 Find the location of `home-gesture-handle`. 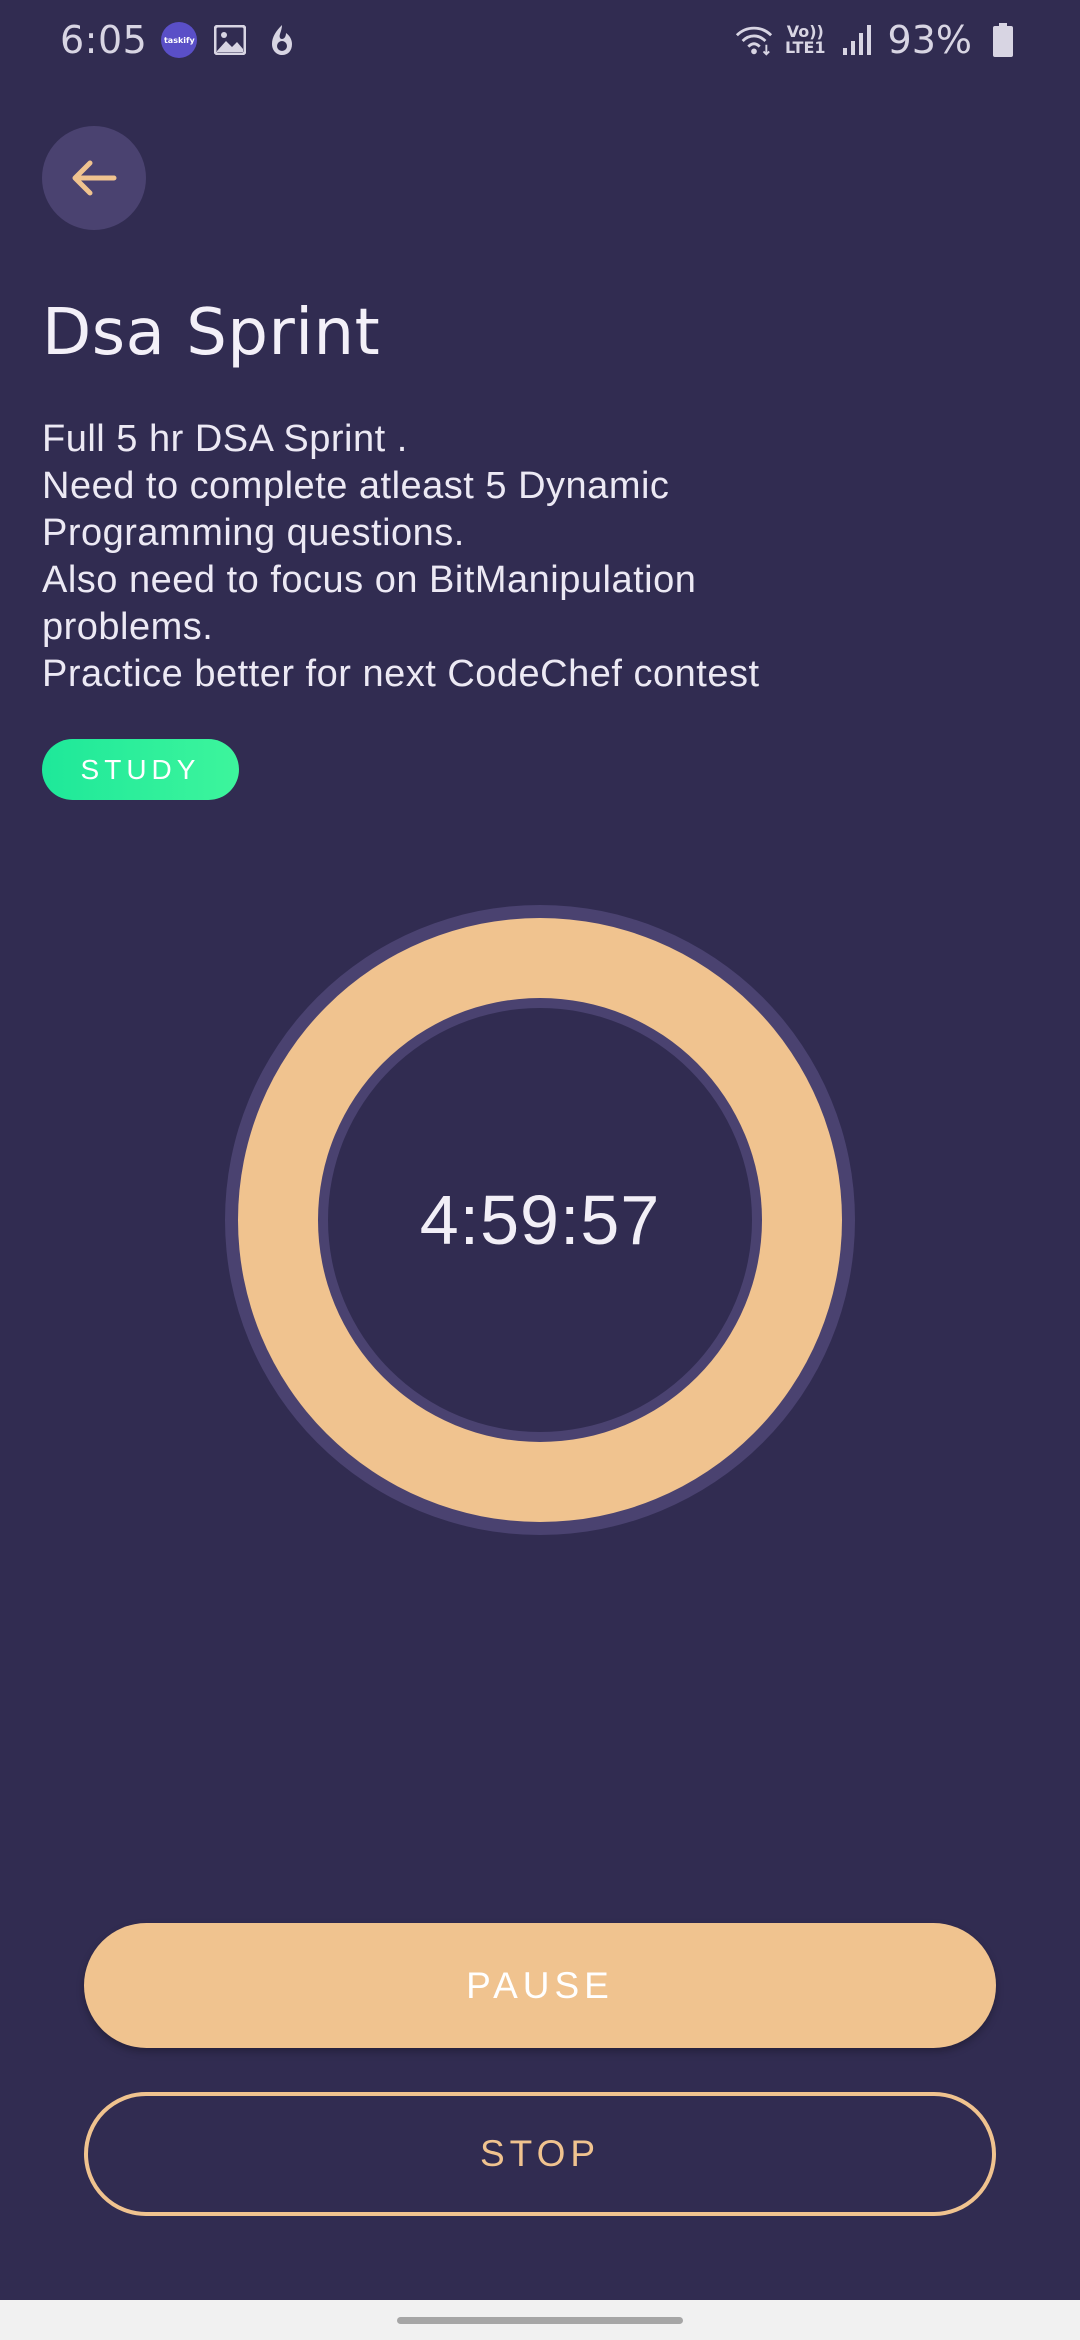

home-gesture-handle is located at coordinates (540, 2320).